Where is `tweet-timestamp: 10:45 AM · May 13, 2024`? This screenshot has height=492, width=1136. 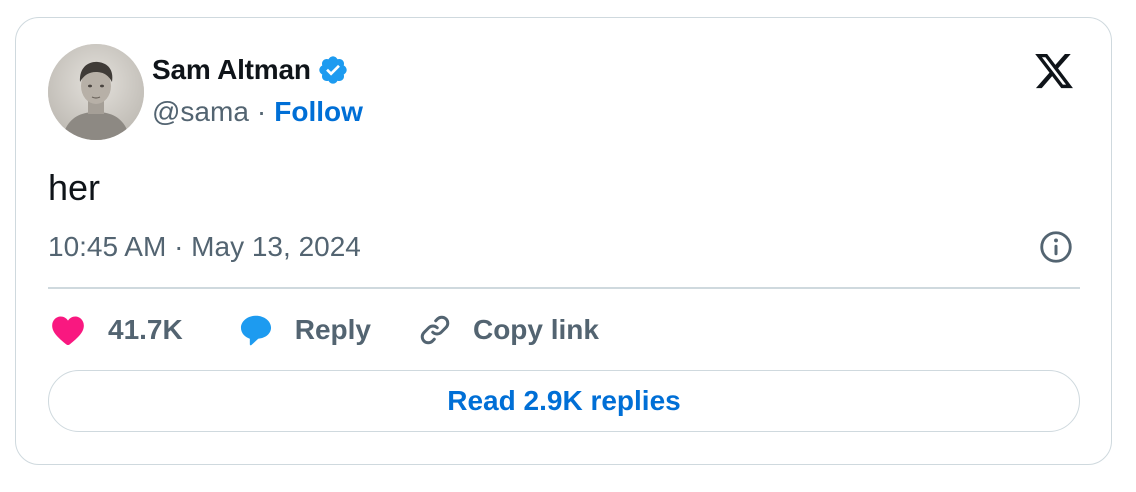 tweet-timestamp: 10:45 AM · May 13, 2024 is located at coordinates (204, 247).